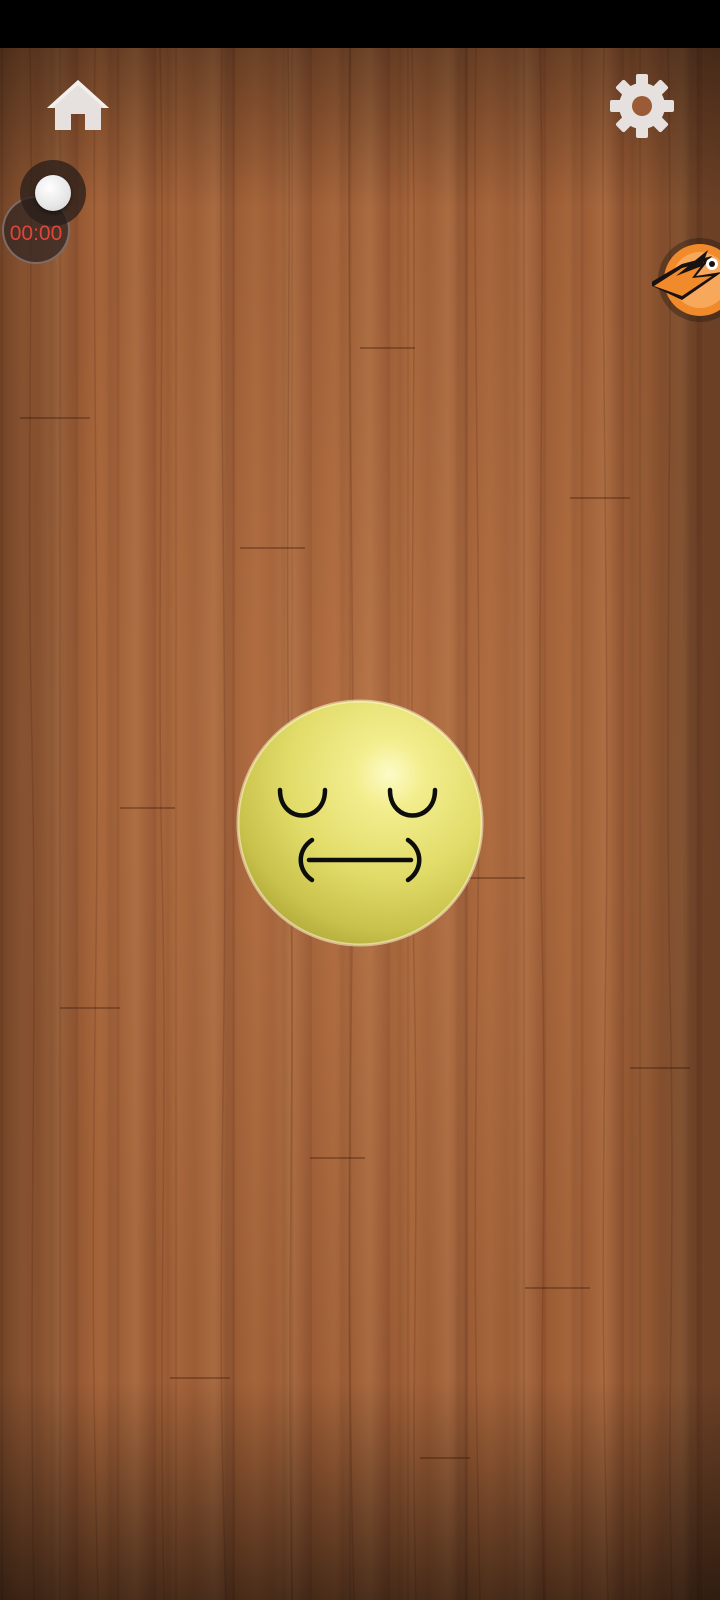 The width and height of the screenshot is (720, 1600). Describe the element at coordinates (360, 24) in the screenshot. I see `status-bar` at that location.